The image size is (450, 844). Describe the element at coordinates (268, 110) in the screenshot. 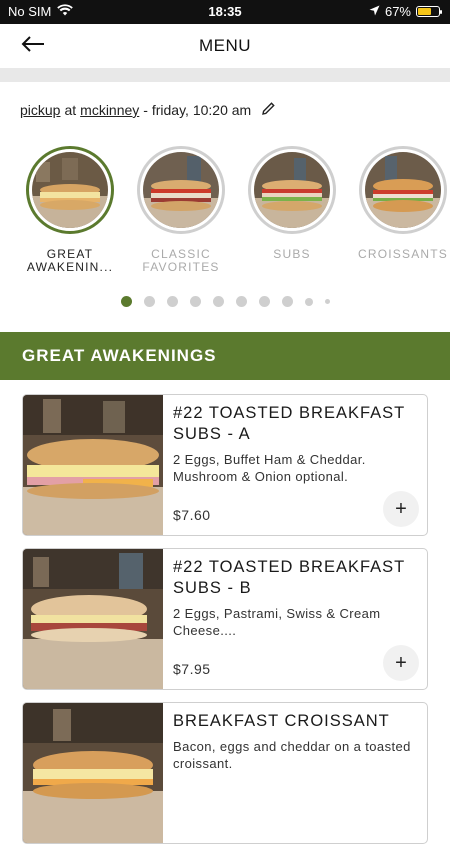

I see `pencil-icon` at that location.